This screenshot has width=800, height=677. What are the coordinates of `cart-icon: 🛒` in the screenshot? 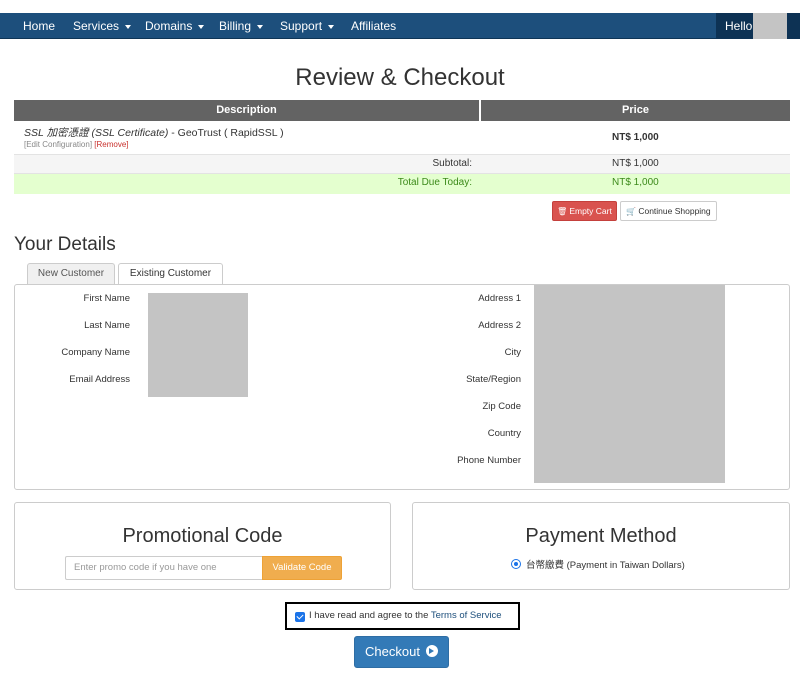 It's located at (631, 211).